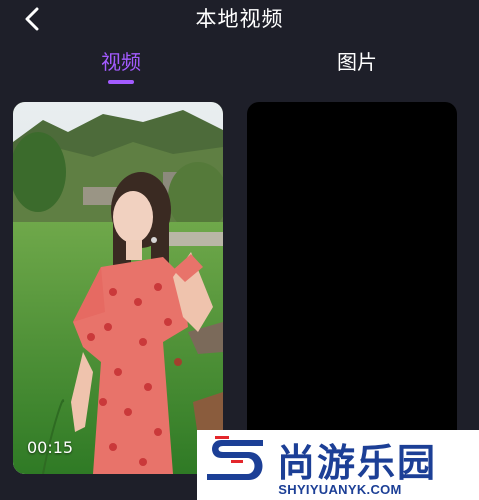 The image size is (479, 500). Describe the element at coordinates (121, 60) in the screenshot. I see `tab-video: 视频` at that location.